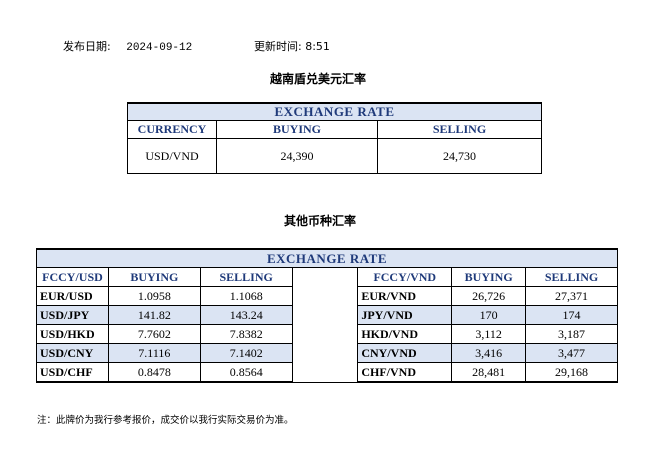 This screenshot has height=451, width=662. Describe the element at coordinates (405, 372) in the screenshot. I see `pair-cell: CHF/VND` at that location.